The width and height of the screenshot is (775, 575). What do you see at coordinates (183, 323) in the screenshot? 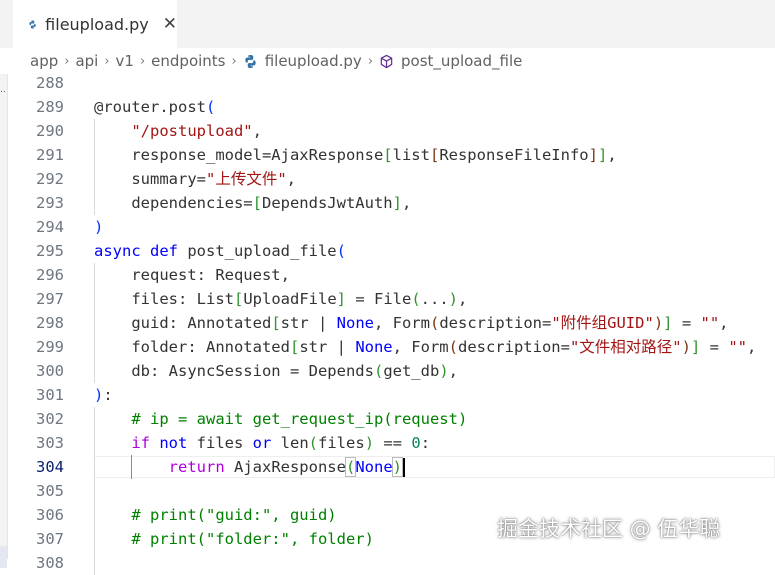
I see `code-token: guid: Annotated` at bounding box center [183, 323].